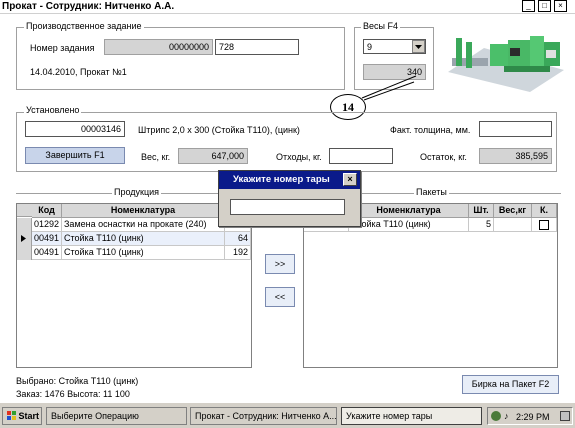  What do you see at coordinates (88, 6) in the screenshot?
I see `window-title: Прокат - Сотрудник: Нитченко А.А.` at bounding box center [88, 6].